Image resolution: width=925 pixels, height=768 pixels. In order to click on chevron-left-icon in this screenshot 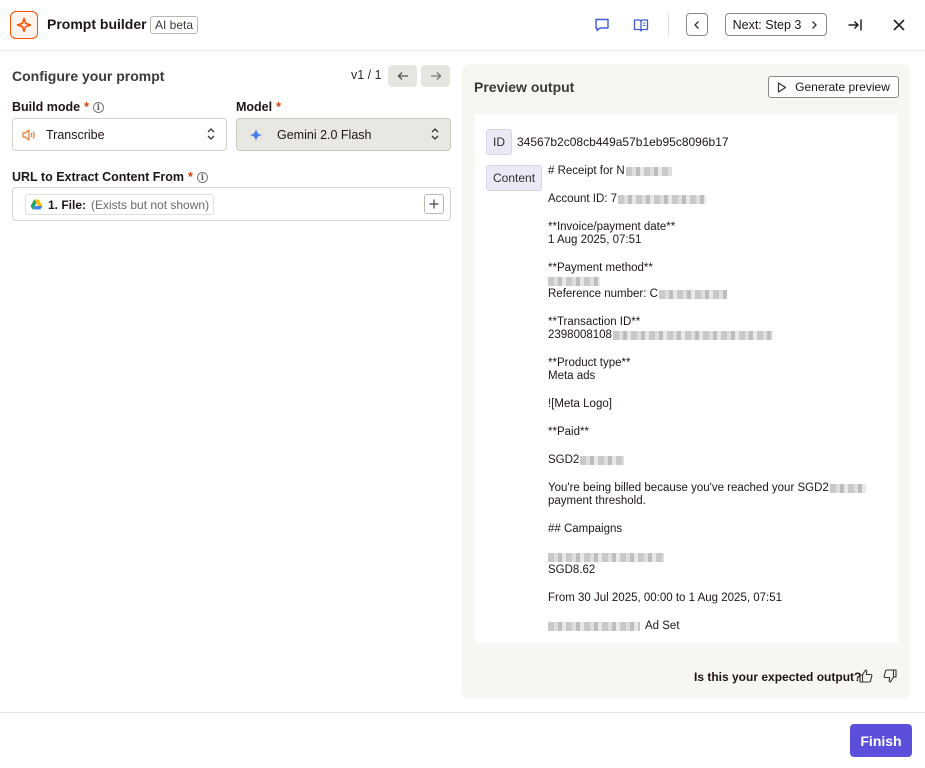, I will do `click(696, 24)`.